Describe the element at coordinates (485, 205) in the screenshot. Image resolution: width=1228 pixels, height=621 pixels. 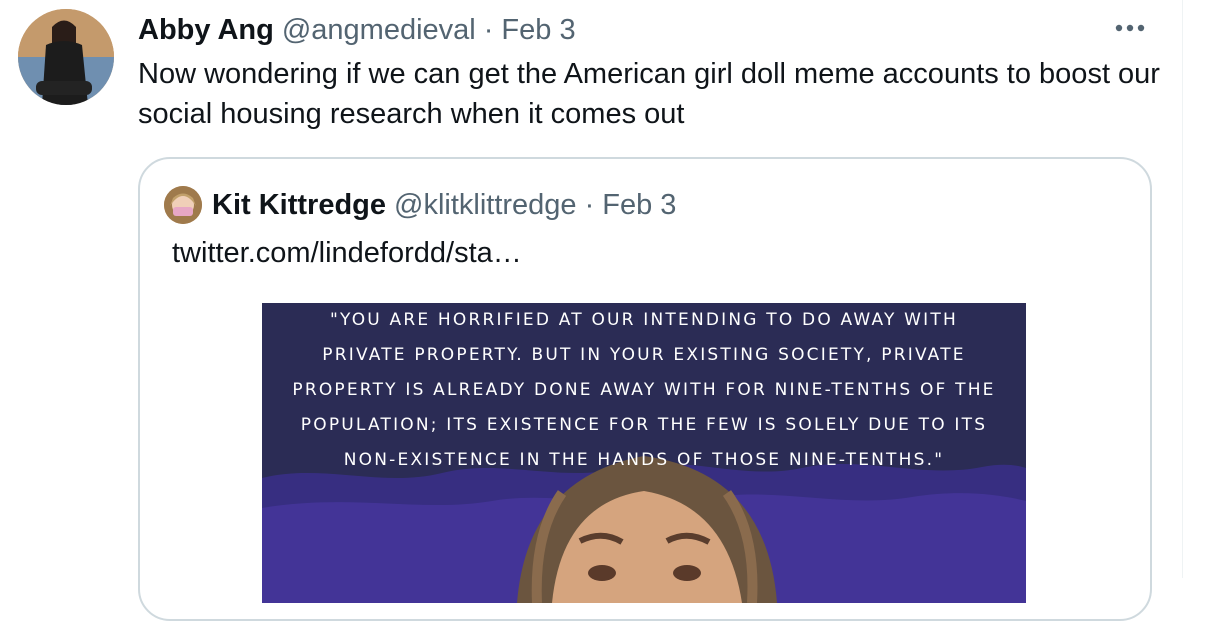
I see `quoted-author-handle: @klitklittredge` at that location.